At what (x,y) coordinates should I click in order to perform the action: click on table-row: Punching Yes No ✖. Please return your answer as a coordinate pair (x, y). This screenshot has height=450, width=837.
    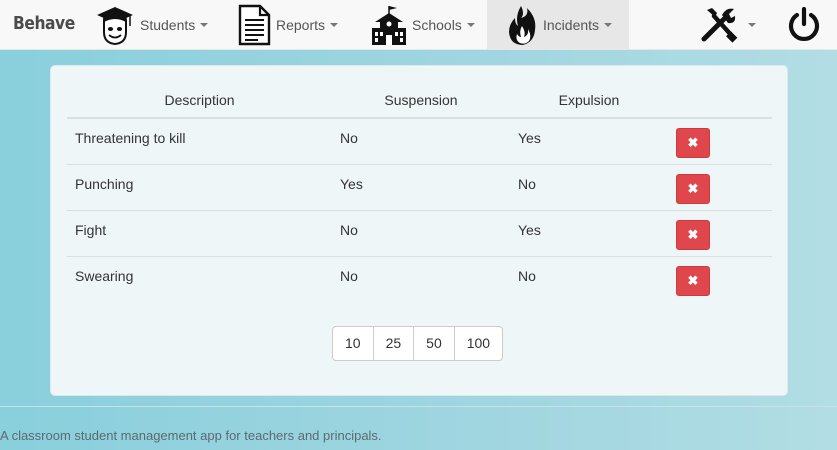
    Looking at the image, I should click on (419, 187).